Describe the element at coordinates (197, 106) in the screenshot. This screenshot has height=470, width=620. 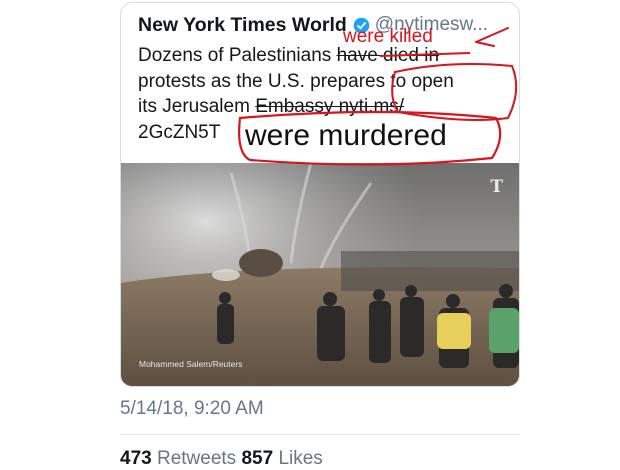
I see `tweet-text-span: its Jerusalem` at that location.